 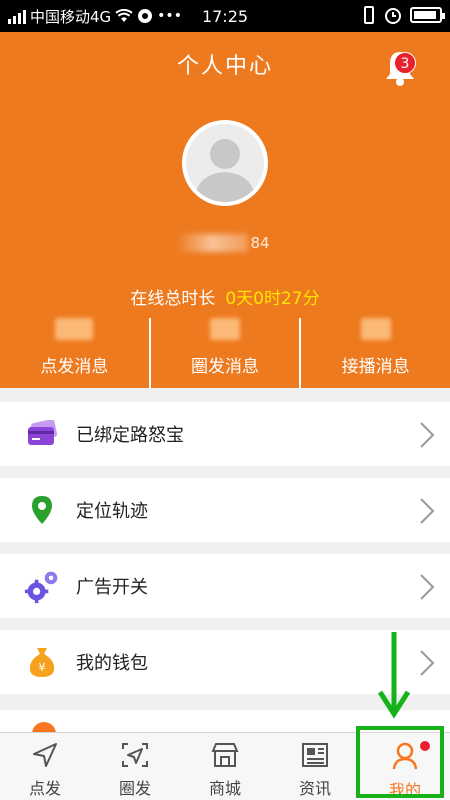 I want to click on menu-item-label: 我的钱包, so click(x=112, y=663).